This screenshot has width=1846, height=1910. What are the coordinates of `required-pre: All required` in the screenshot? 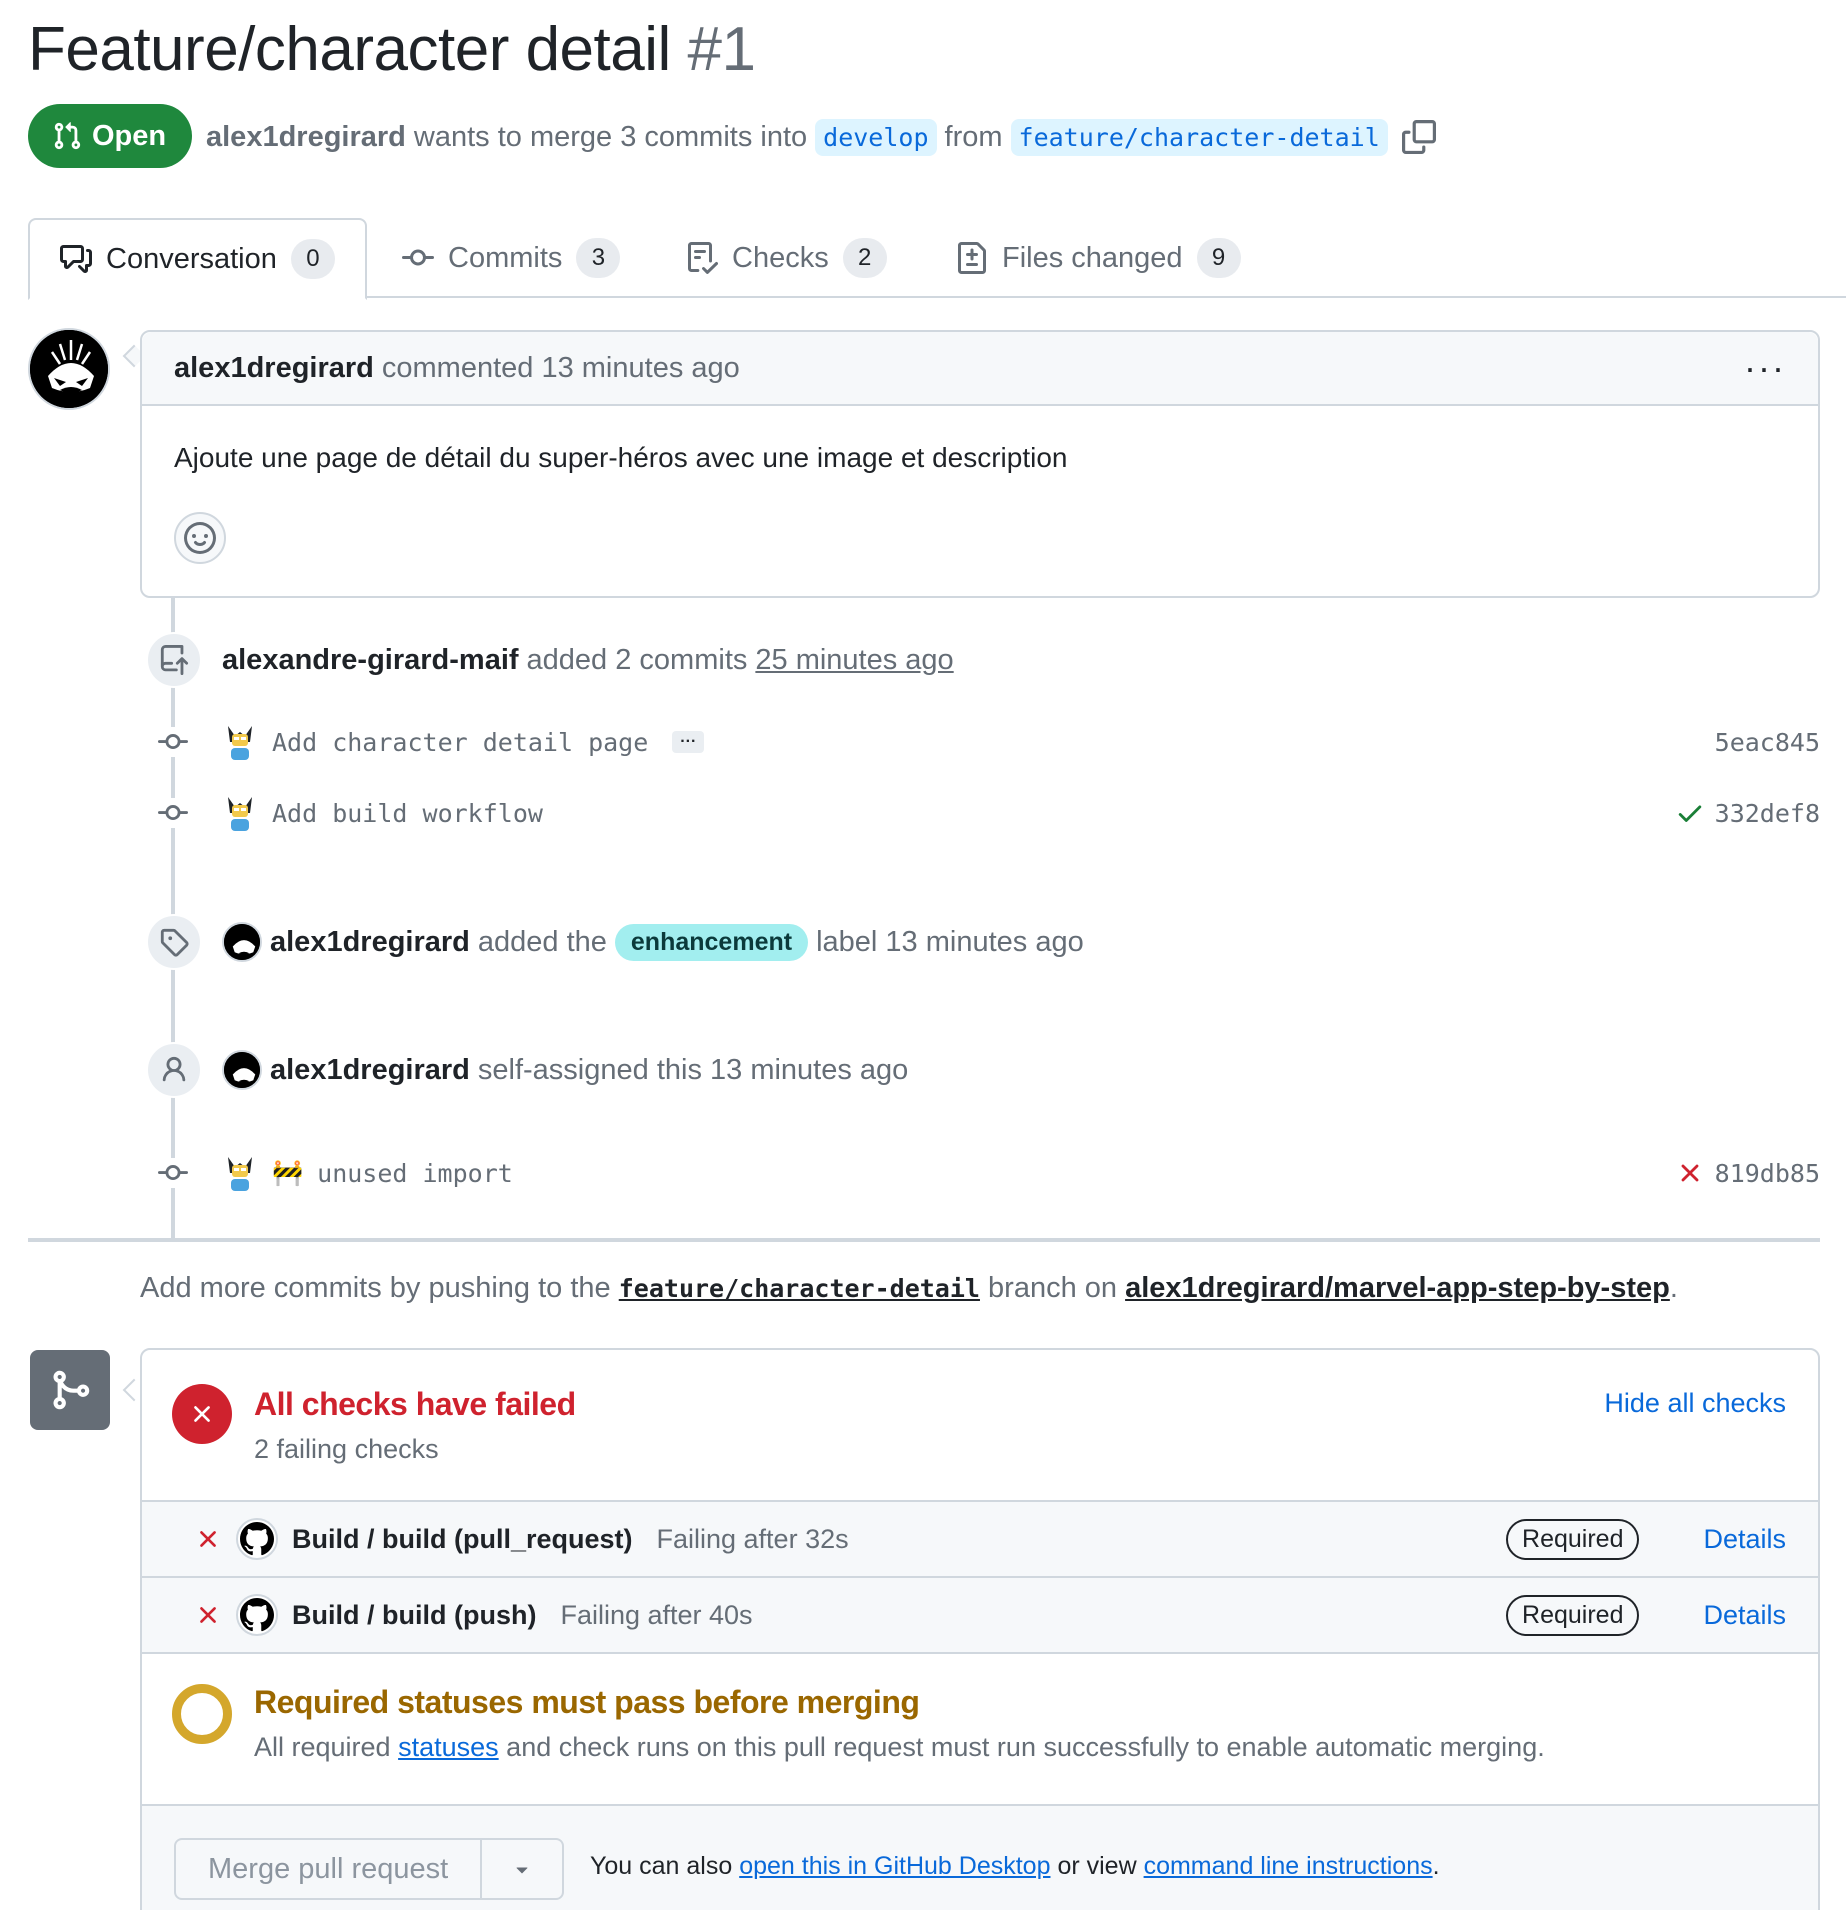 It's located at (322, 1747).